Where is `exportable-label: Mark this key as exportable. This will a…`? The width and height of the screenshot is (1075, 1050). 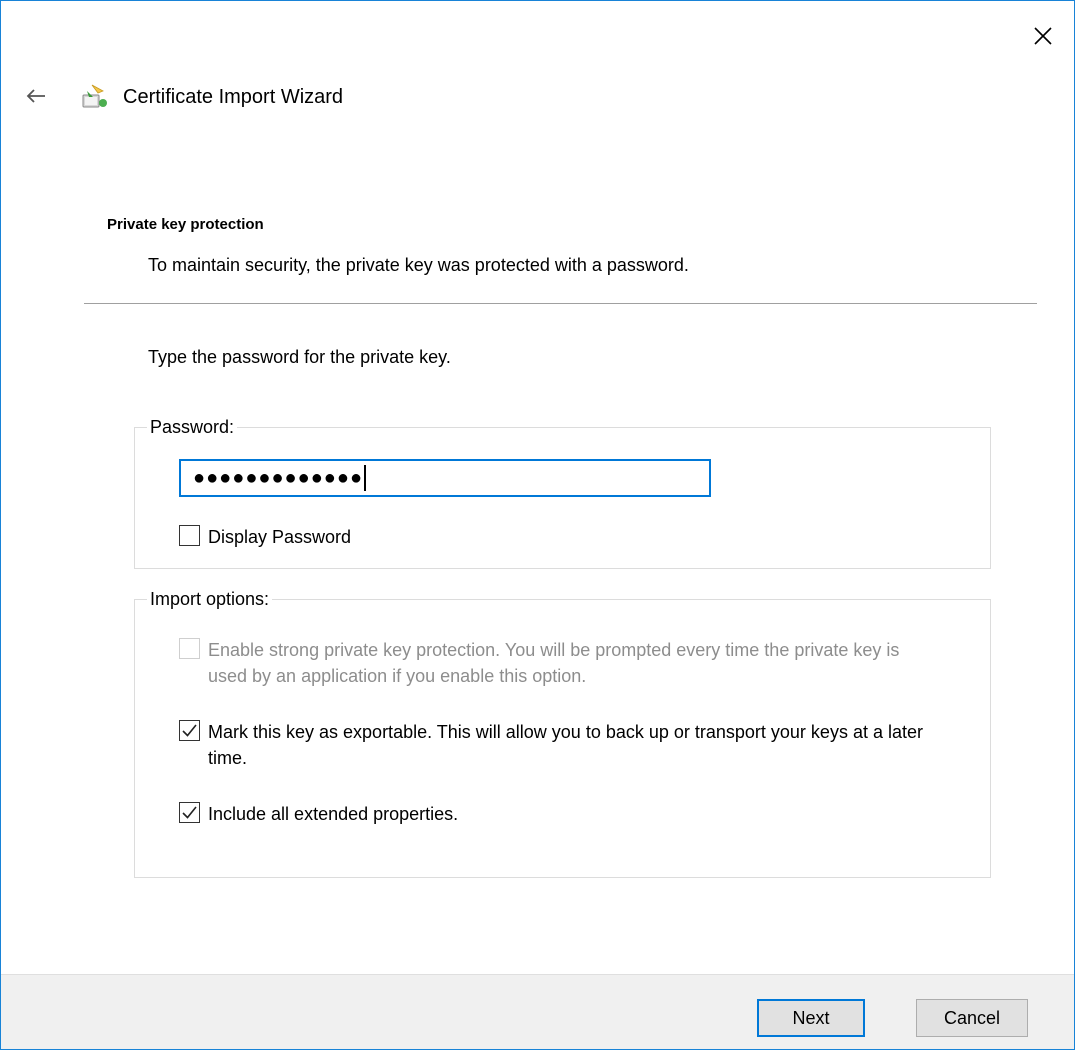
exportable-label: Mark this key as exportable. This will a… is located at coordinates (565, 745).